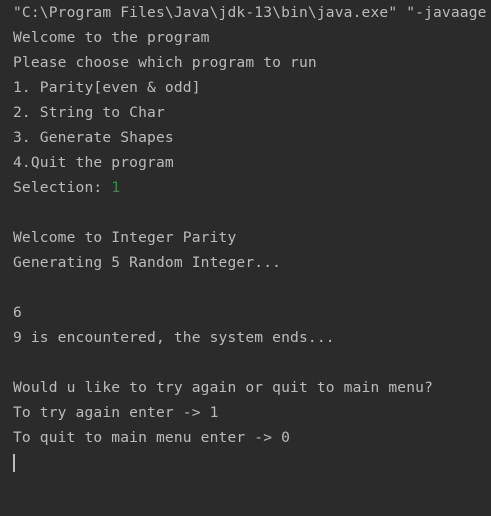 Image resolution: width=491 pixels, height=516 pixels. I want to click on welcome-text: Welcome to the program, so click(111, 37).